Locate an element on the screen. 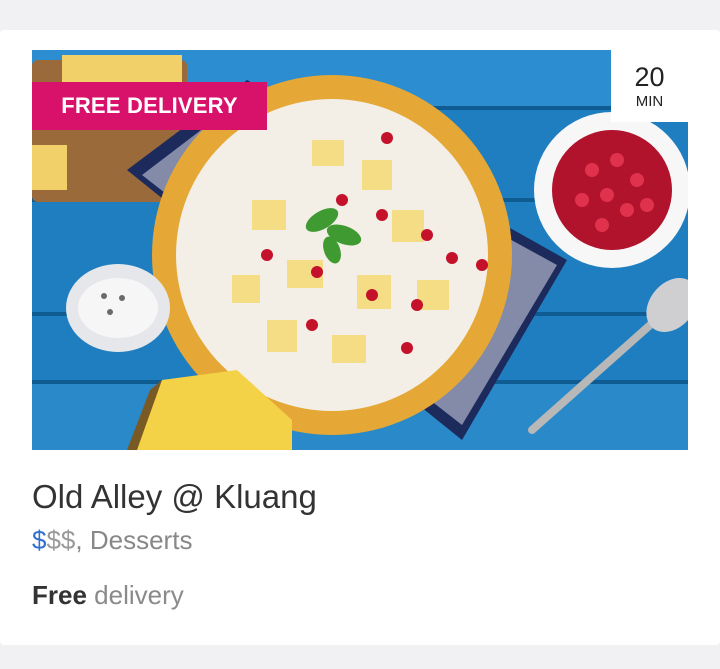 Image resolution: width=720 pixels, height=669 pixels. restaurant-meta: $$$, Desserts is located at coordinates (112, 540).